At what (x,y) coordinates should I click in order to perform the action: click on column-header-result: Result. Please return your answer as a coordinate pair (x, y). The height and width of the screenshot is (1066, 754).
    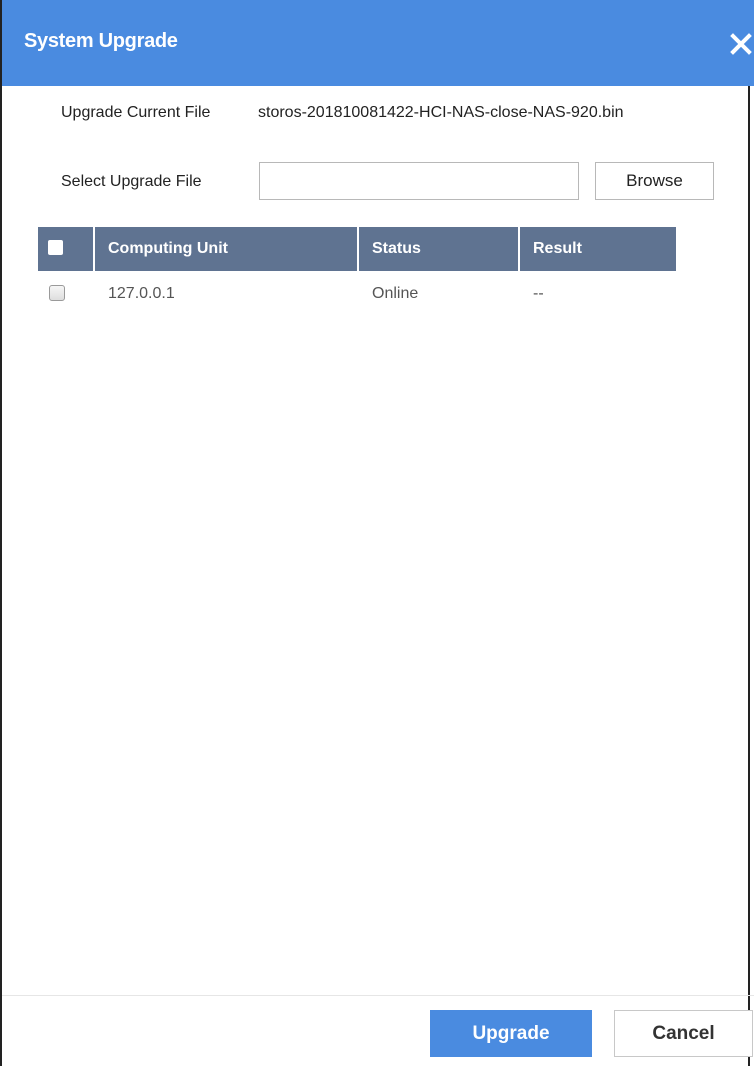
    Looking at the image, I should click on (557, 249).